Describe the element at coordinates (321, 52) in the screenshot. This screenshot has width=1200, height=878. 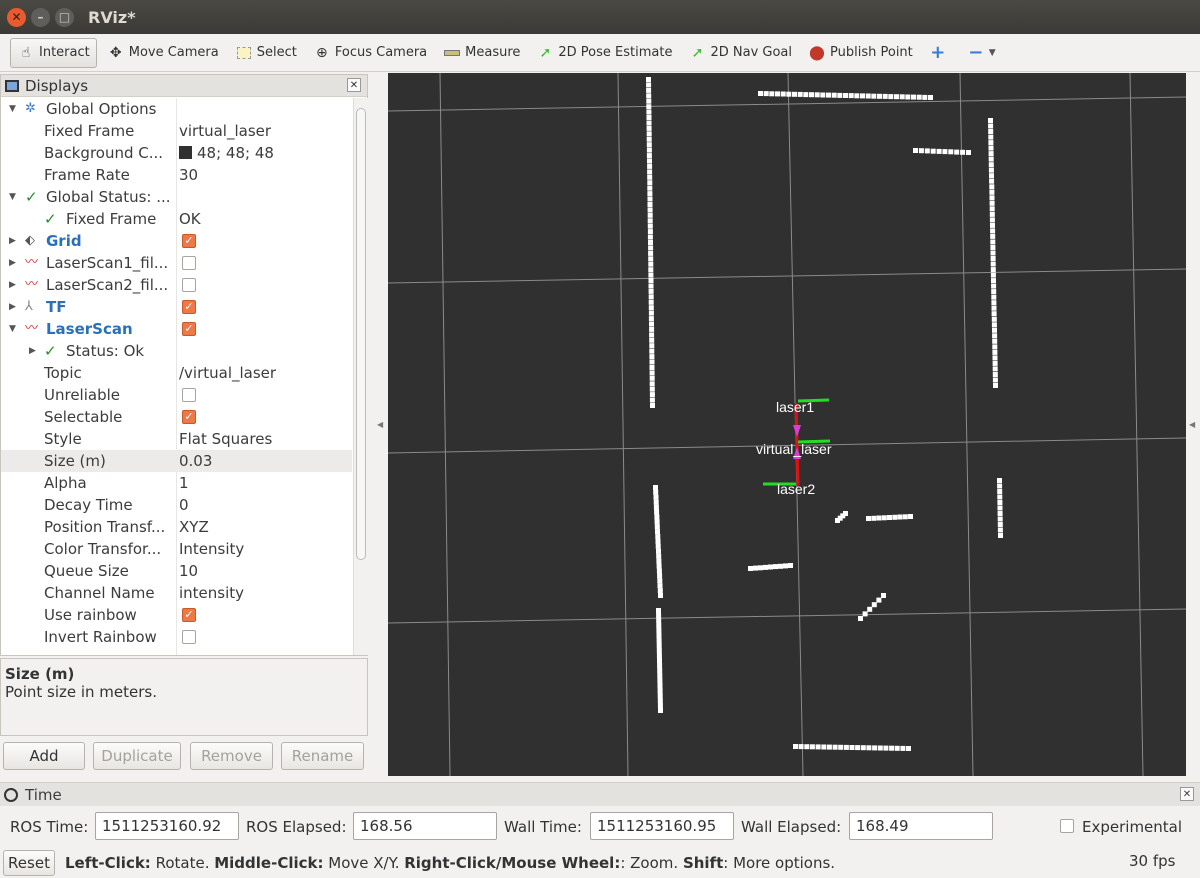
I see `crosshair-icon: ⊕` at that location.